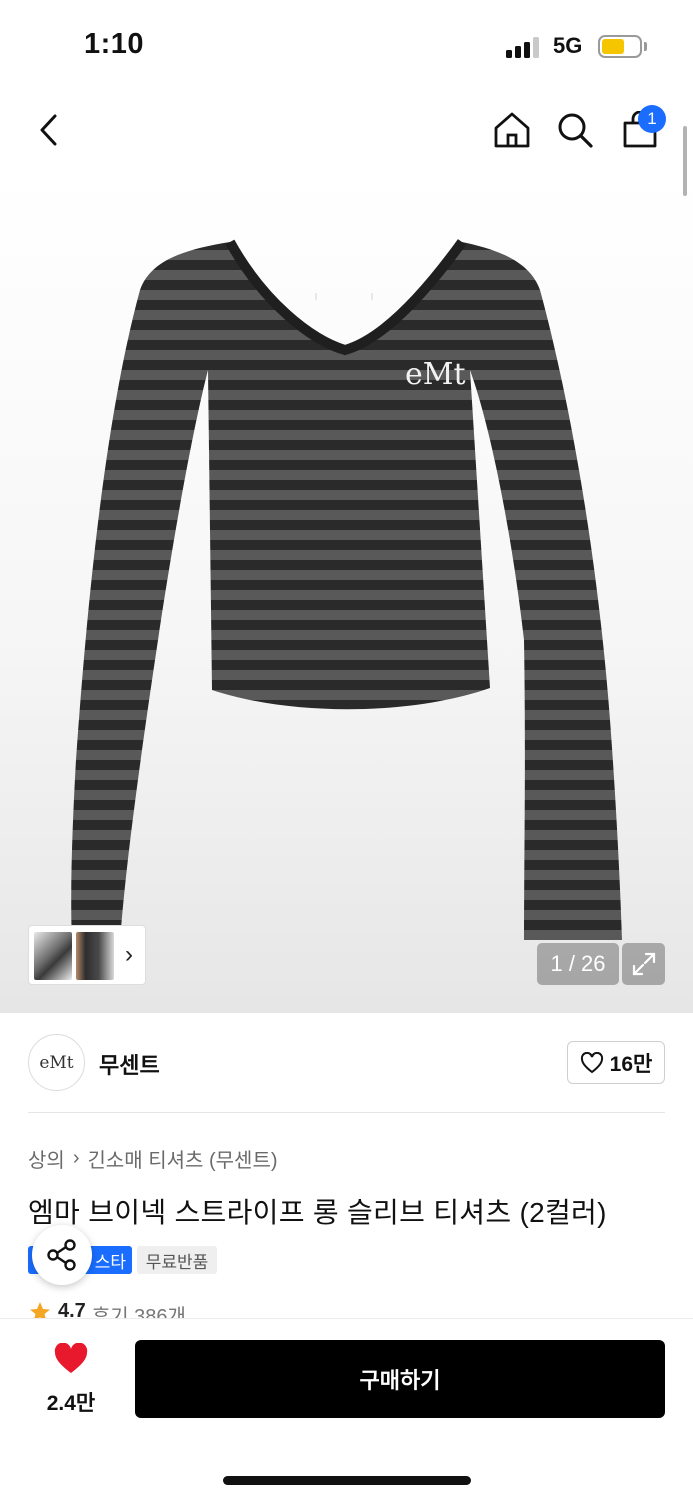 This screenshot has width=693, height=1500. Describe the element at coordinates (591, 1062) in the screenshot. I see `heart-outline-icon` at that location.